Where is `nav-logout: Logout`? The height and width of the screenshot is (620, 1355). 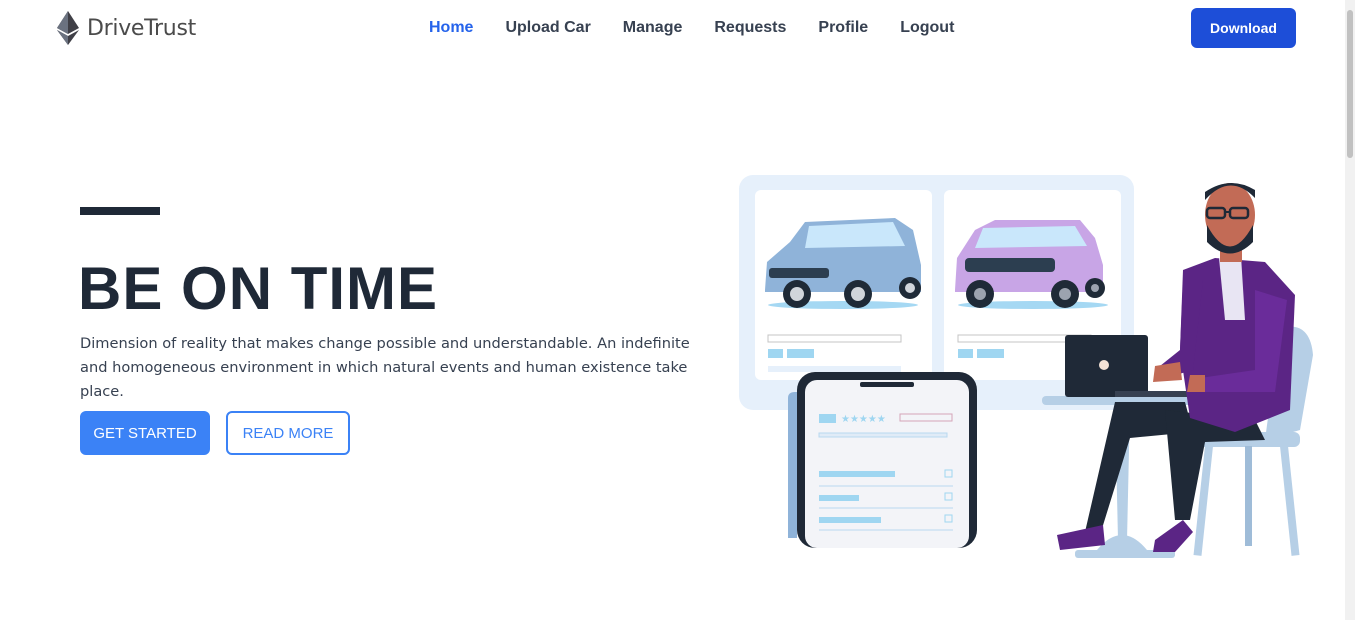 nav-logout: Logout is located at coordinates (927, 28).